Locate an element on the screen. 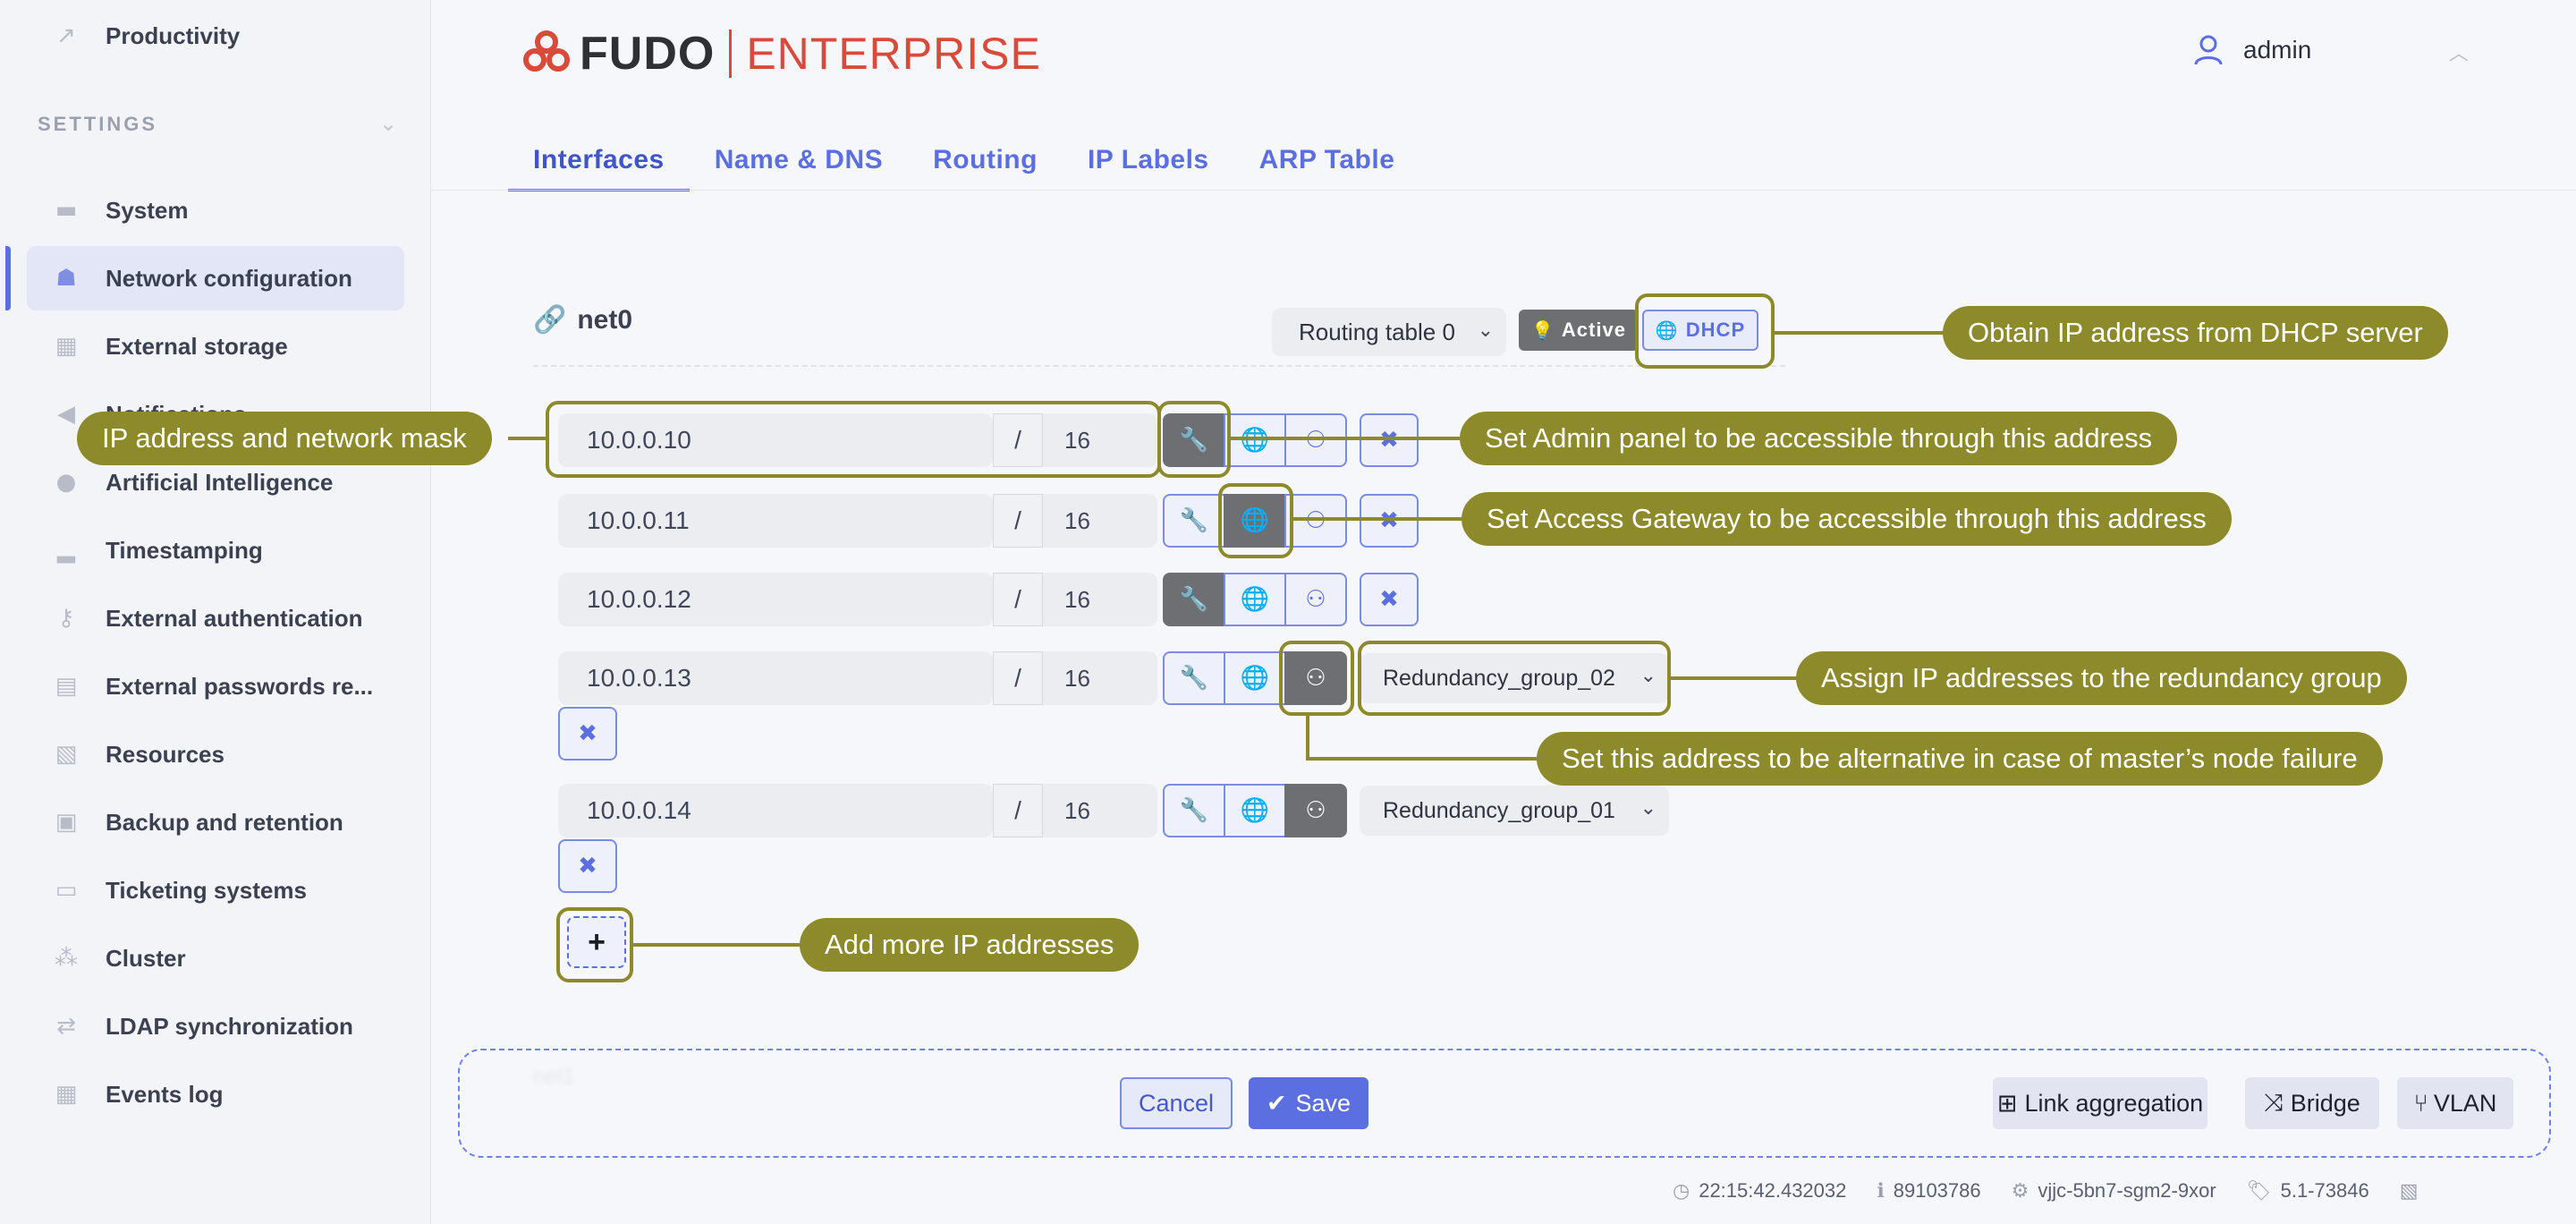 The height and width of the screenshot is (1224, 2576). bridge-button: ⤨ Bridge is located at coordinates (2312, 1103).